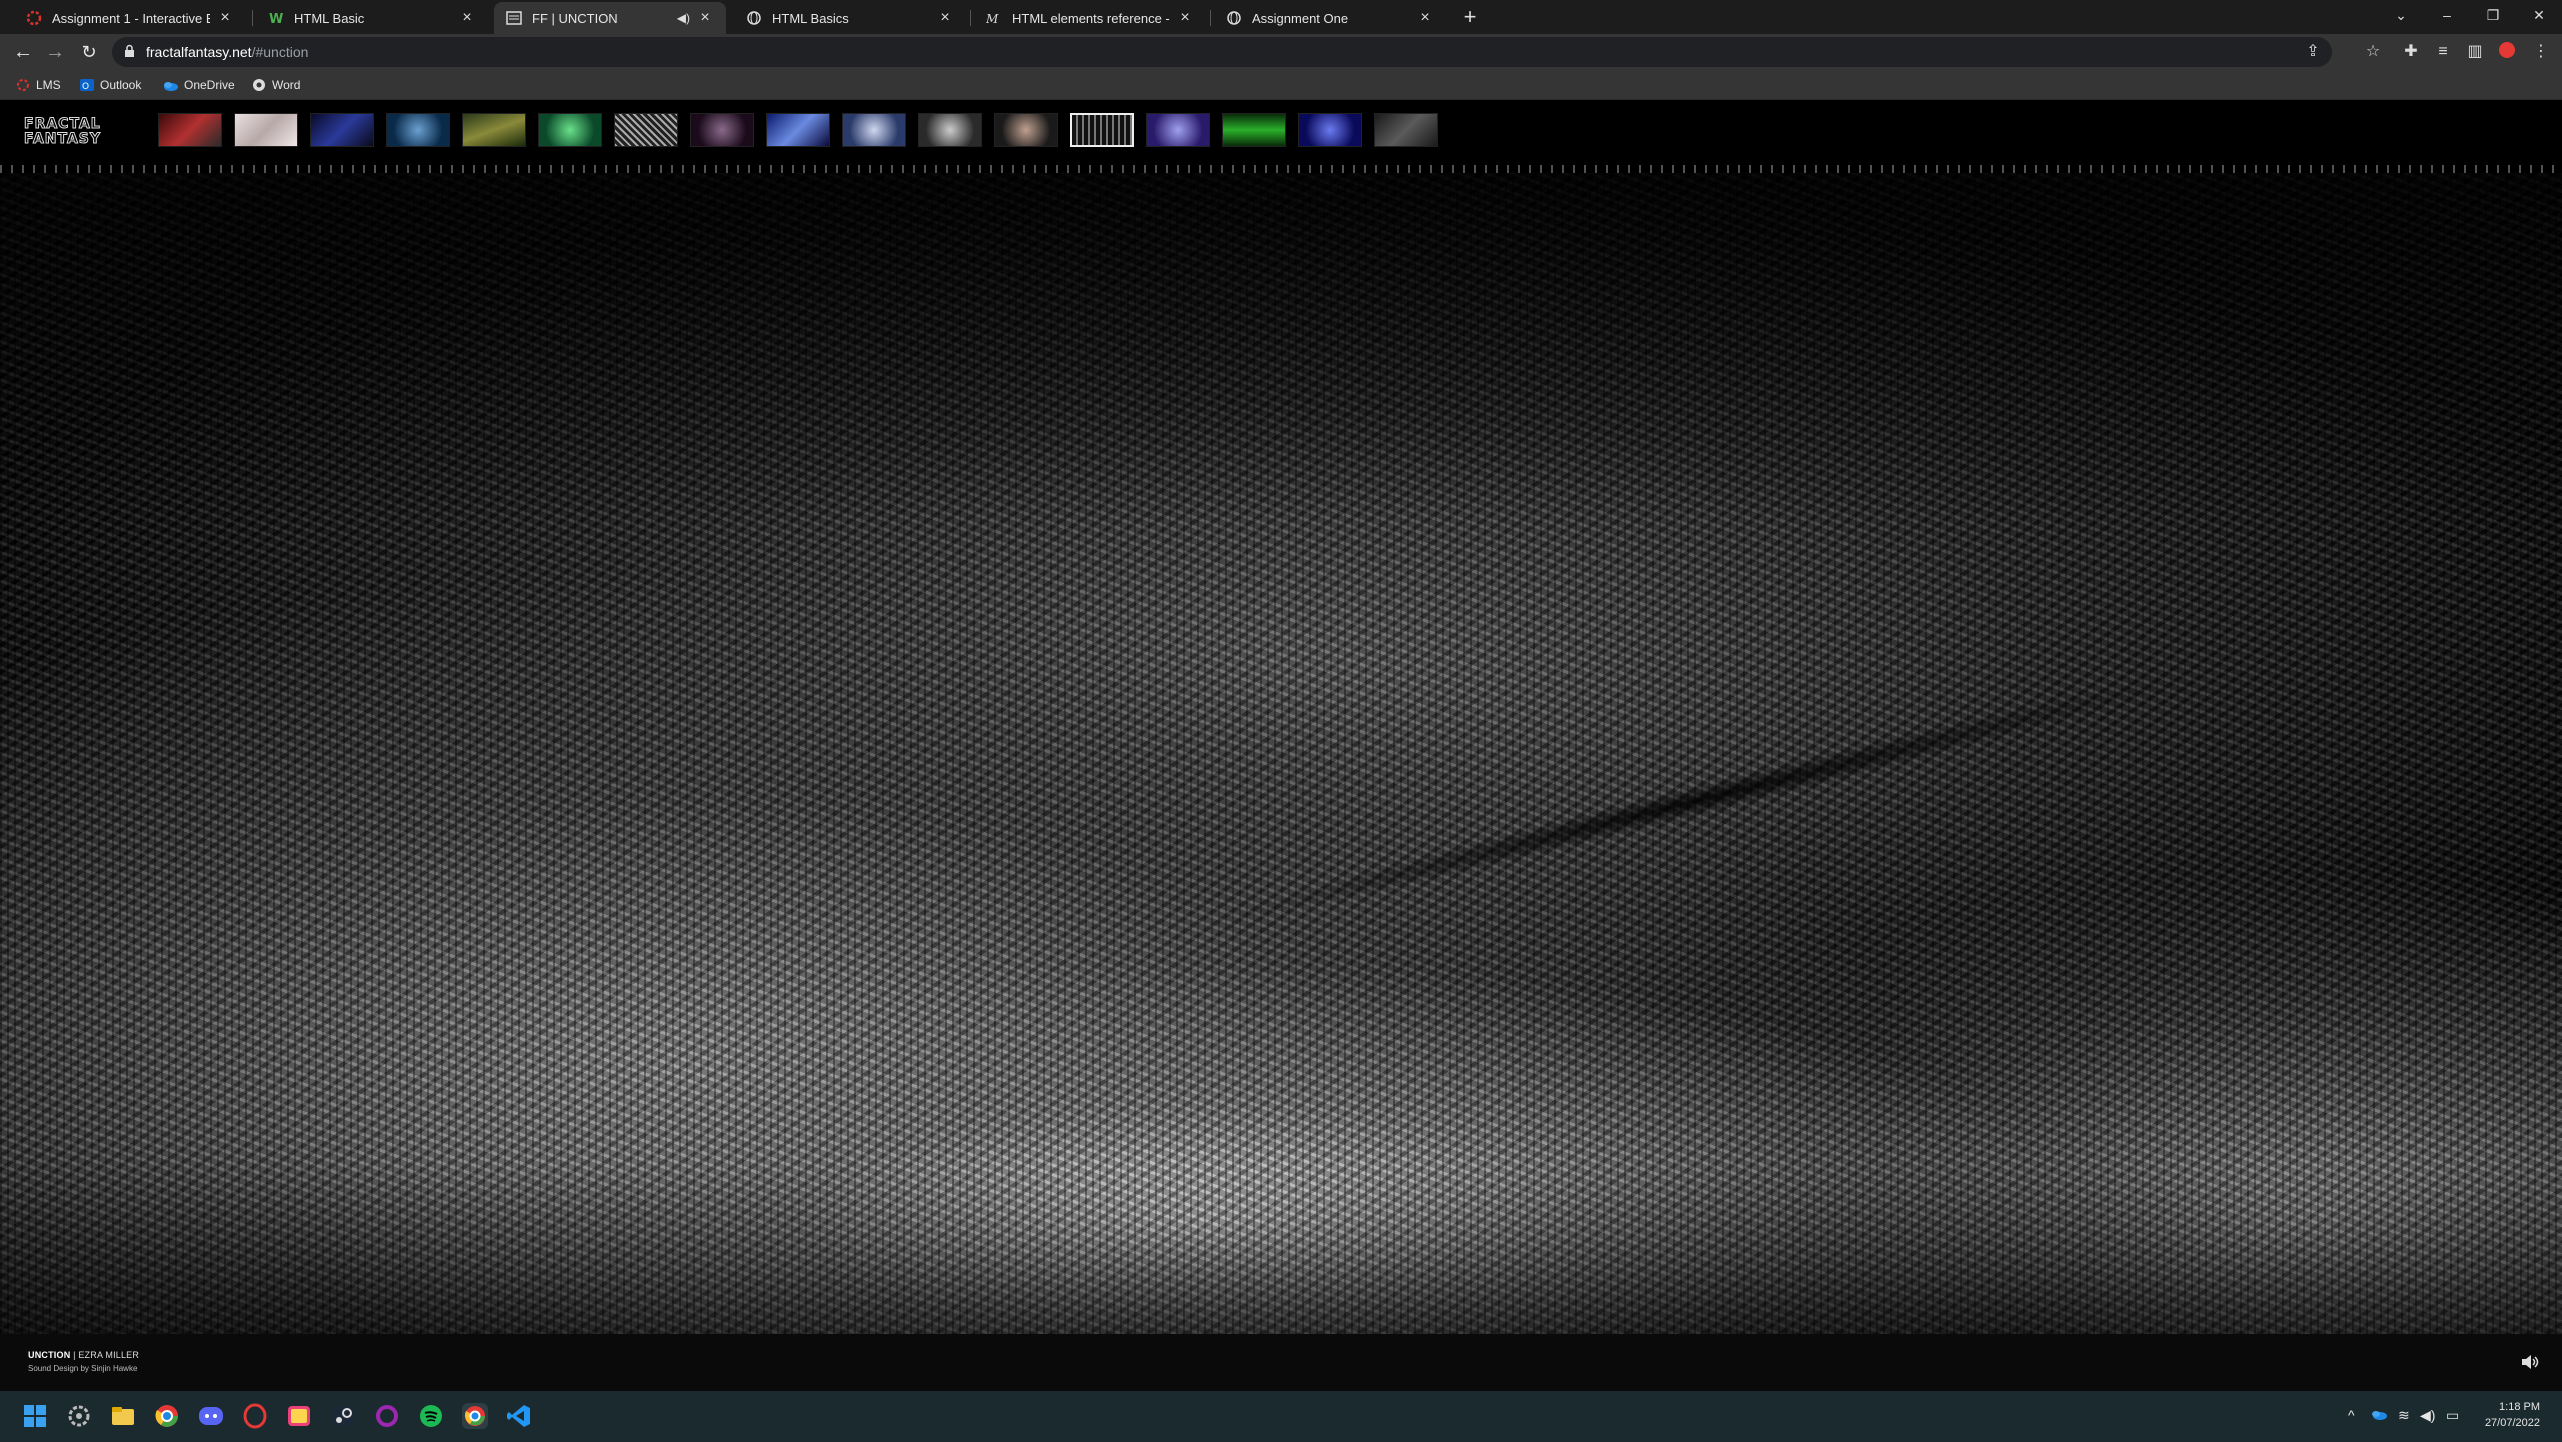 The height and width of the screenshot is (1442, 2562). What do you see at coordinates (2493, 15) in the screenshot?
I see `restore-button: ❐` at bounding box center [2493, 15].